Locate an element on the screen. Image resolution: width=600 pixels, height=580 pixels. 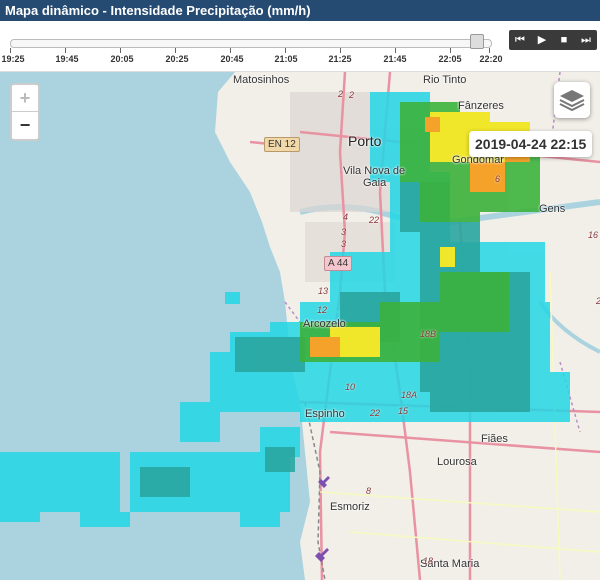
road-number: 12 is located at coordinates (322, 310).